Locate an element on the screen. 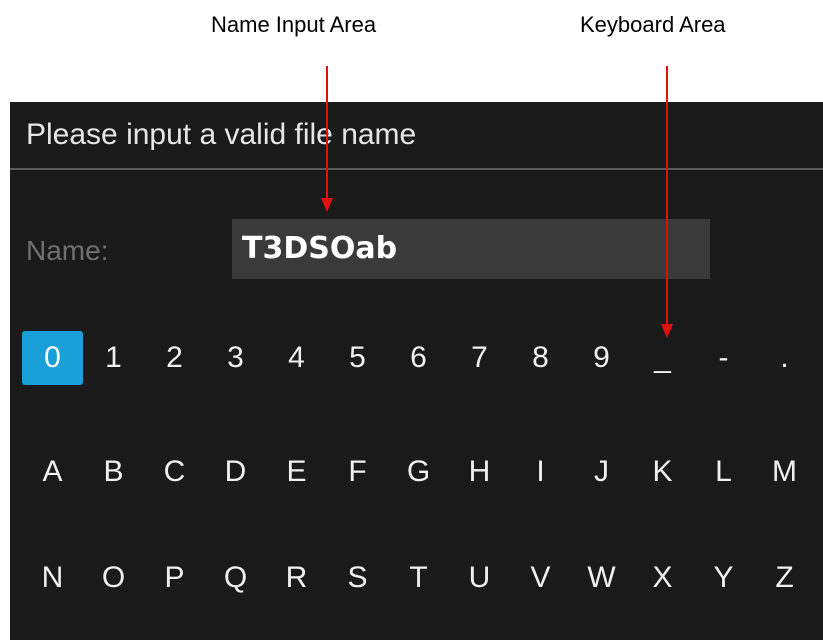  key-3: 3 is located at coordinates (235, 358).